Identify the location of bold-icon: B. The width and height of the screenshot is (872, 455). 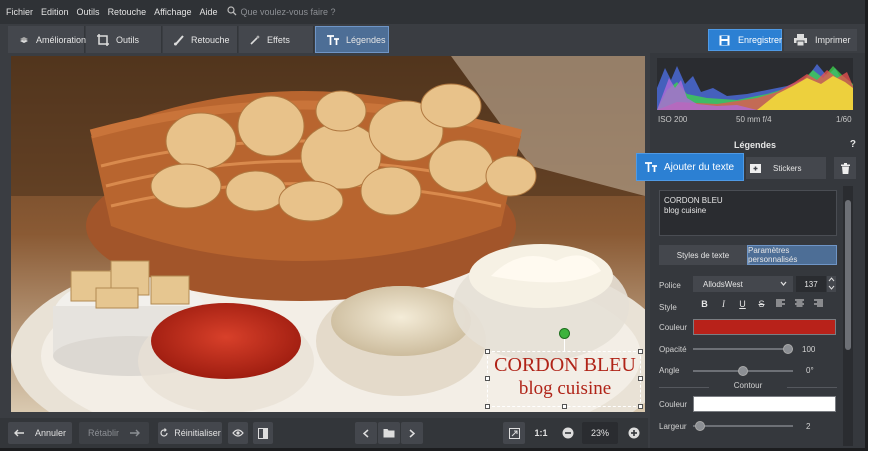
(704, 304).